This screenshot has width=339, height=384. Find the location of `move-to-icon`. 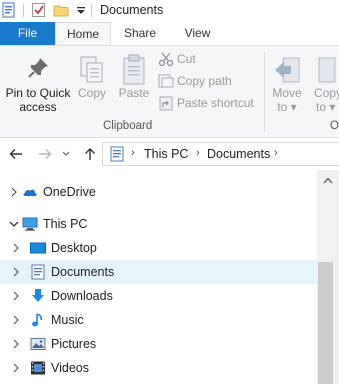

move-to-icon is located at coordinates (287, 70).